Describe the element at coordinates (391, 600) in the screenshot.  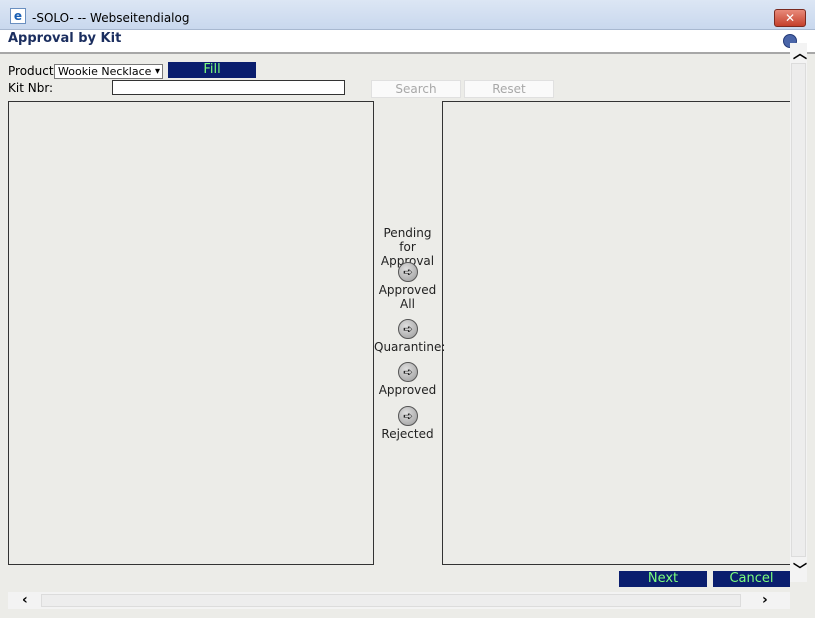
I see `horizontal-scroll-thumb` at that location.